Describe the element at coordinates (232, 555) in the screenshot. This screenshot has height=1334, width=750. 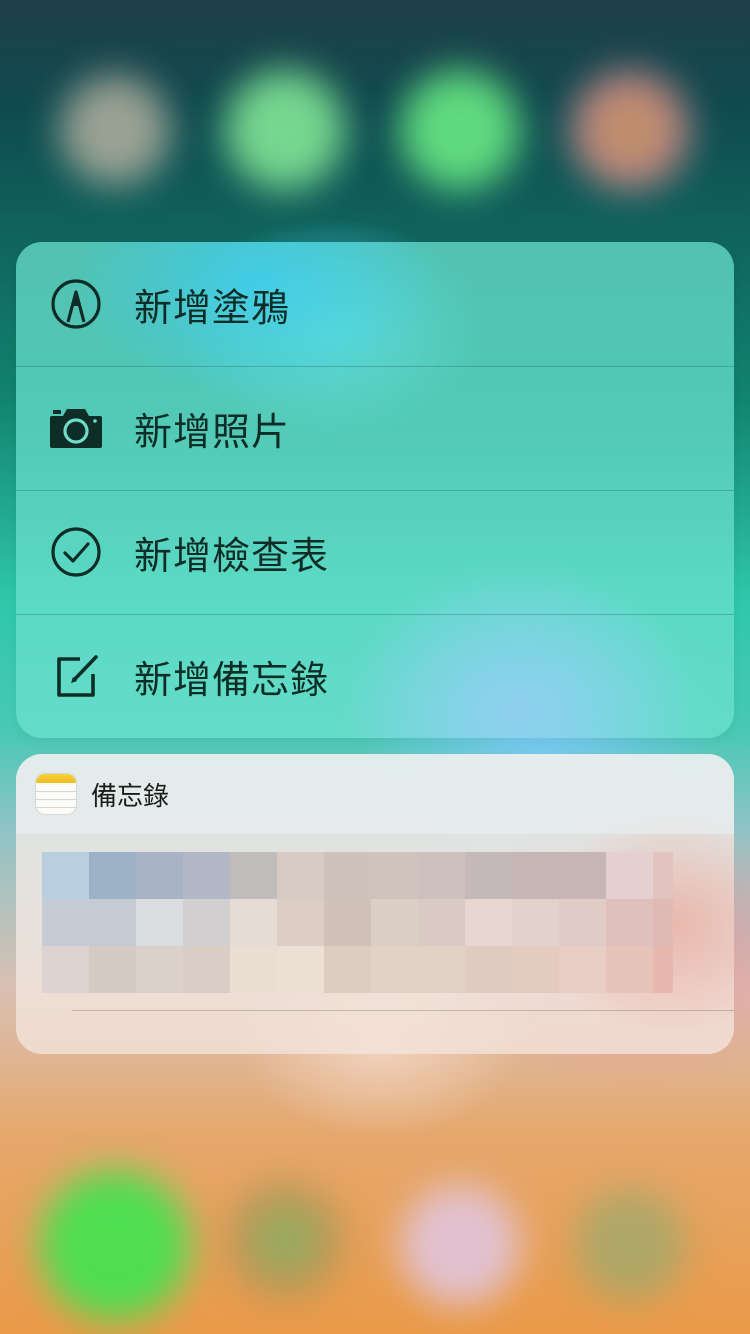
I see `quick-action-label: 新增檢查表` at that location.